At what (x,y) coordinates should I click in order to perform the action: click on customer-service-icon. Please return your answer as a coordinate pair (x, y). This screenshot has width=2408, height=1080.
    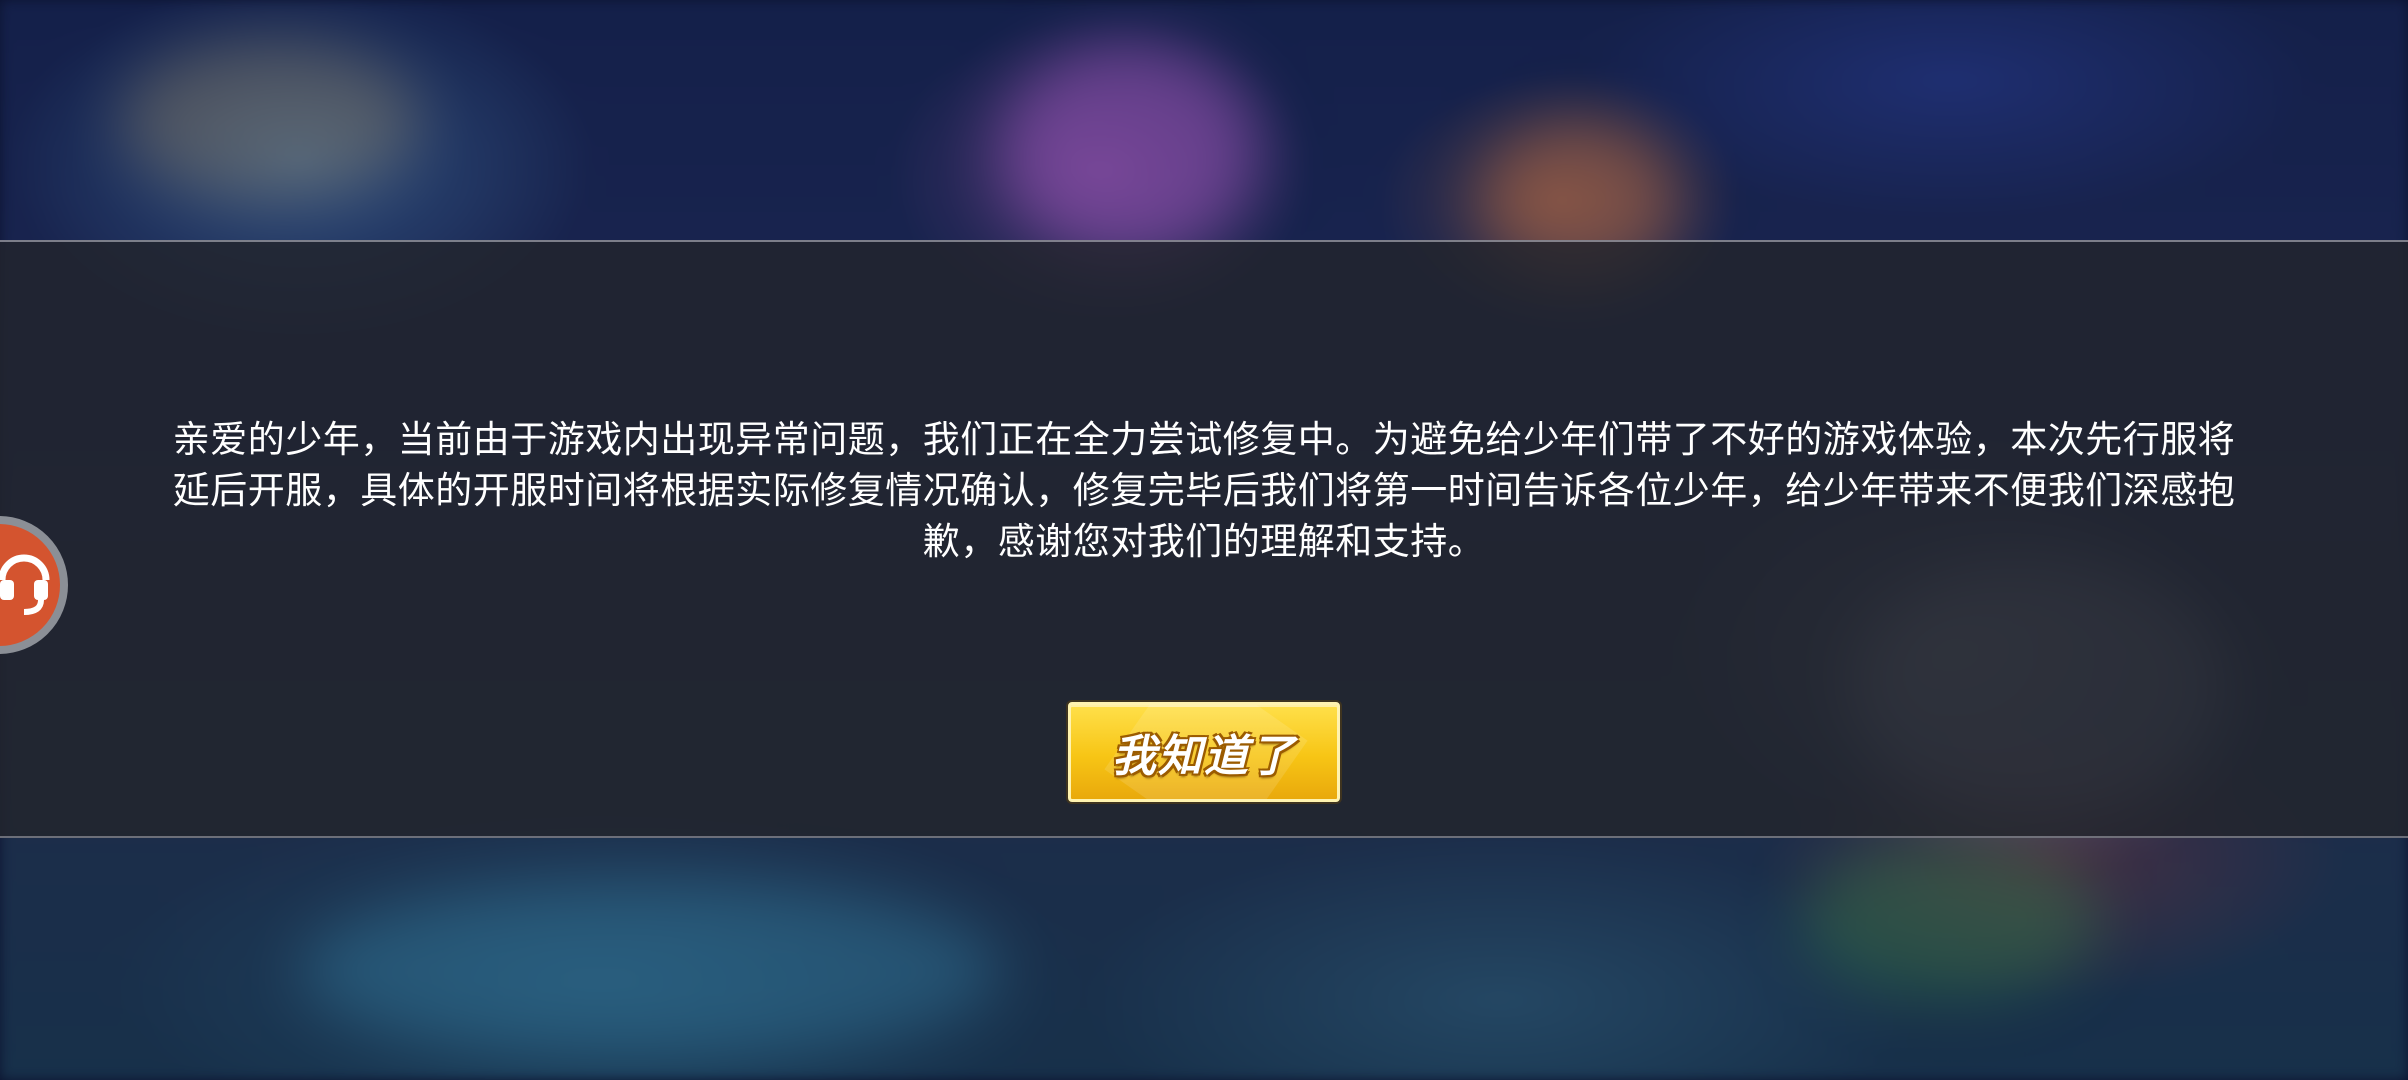
    Looking at the image, I should click on (25, 584).